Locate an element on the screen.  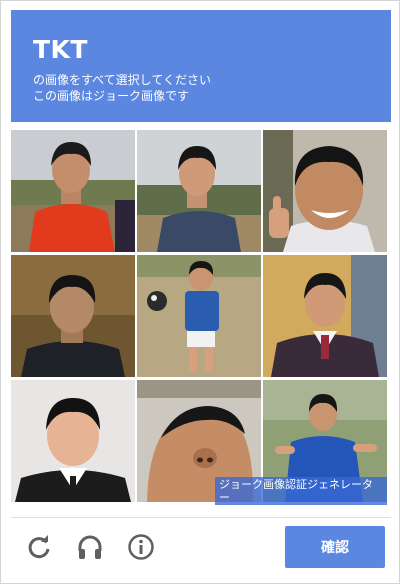
info-icon is located at coordinates (141, 547).